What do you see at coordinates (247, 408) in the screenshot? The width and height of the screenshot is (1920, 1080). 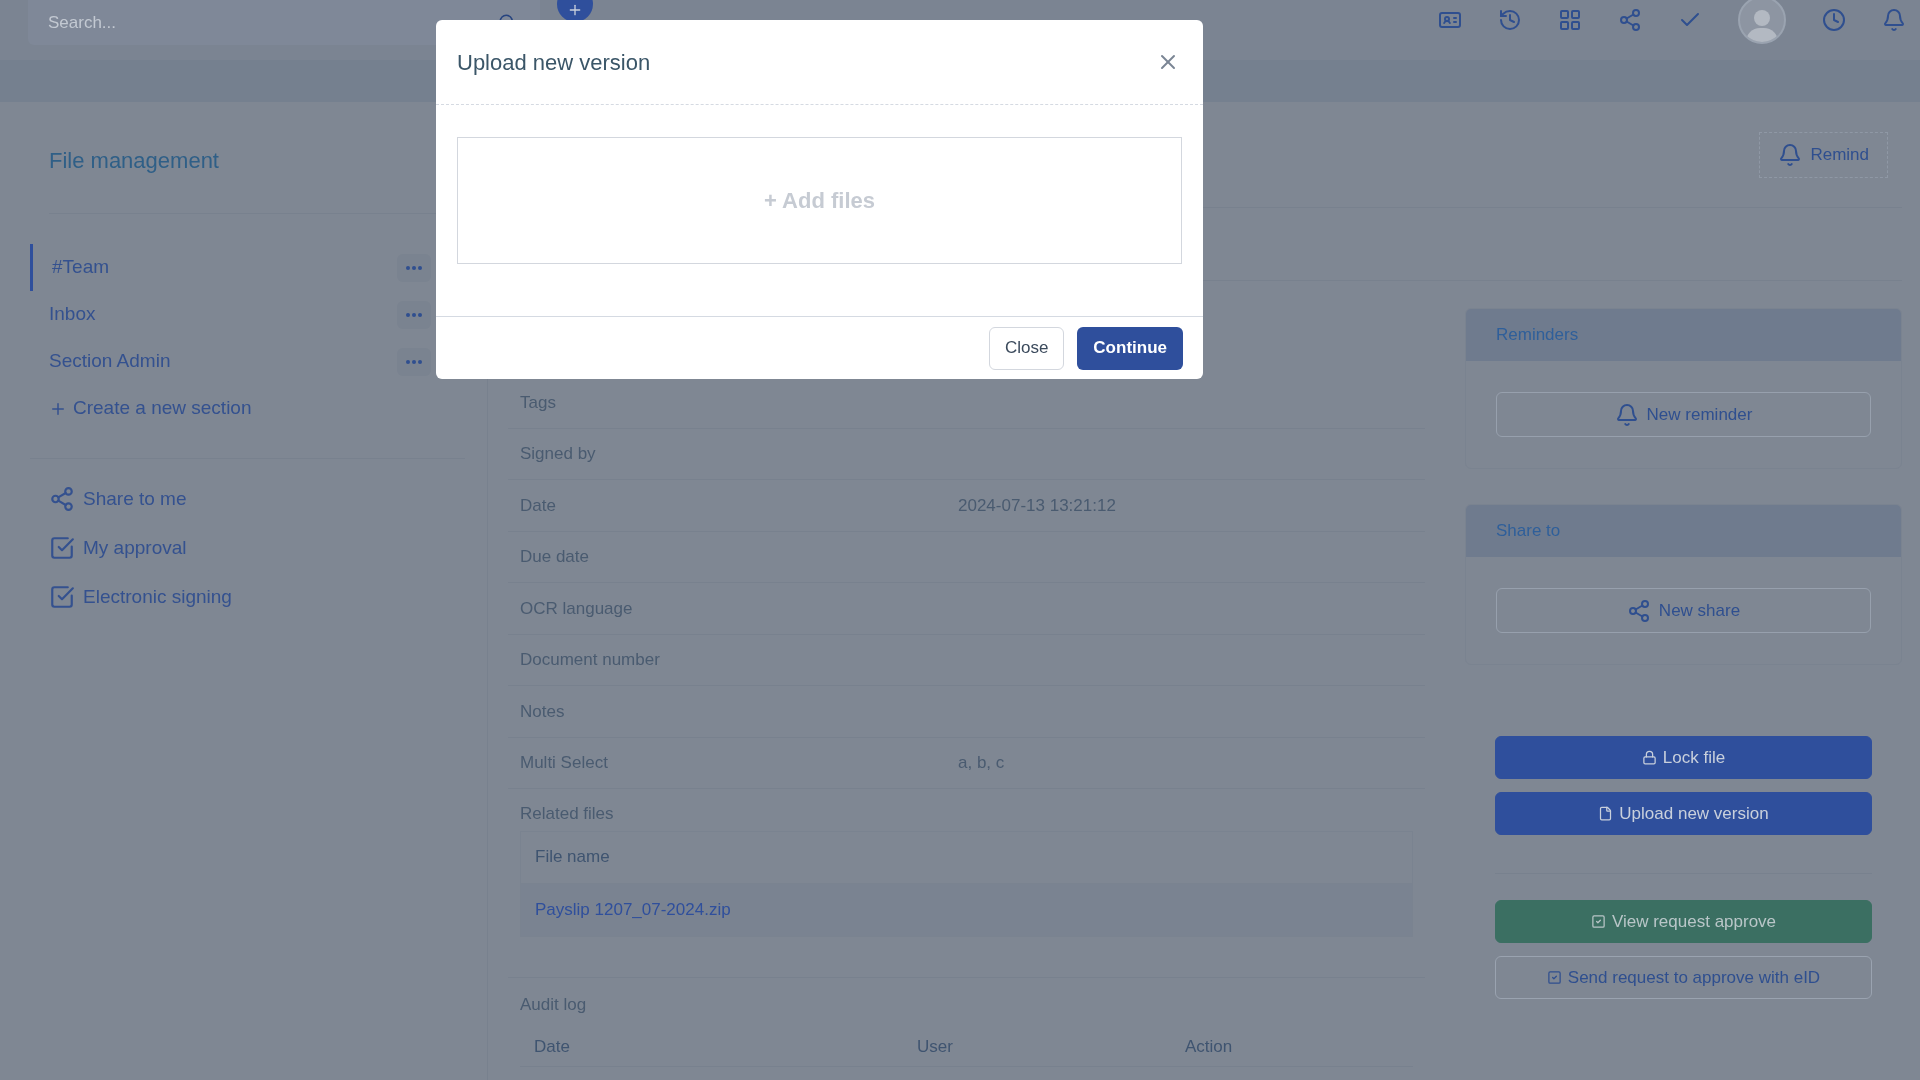 I see `create-section-link: Create a new section` at bounding box center [247, 408].